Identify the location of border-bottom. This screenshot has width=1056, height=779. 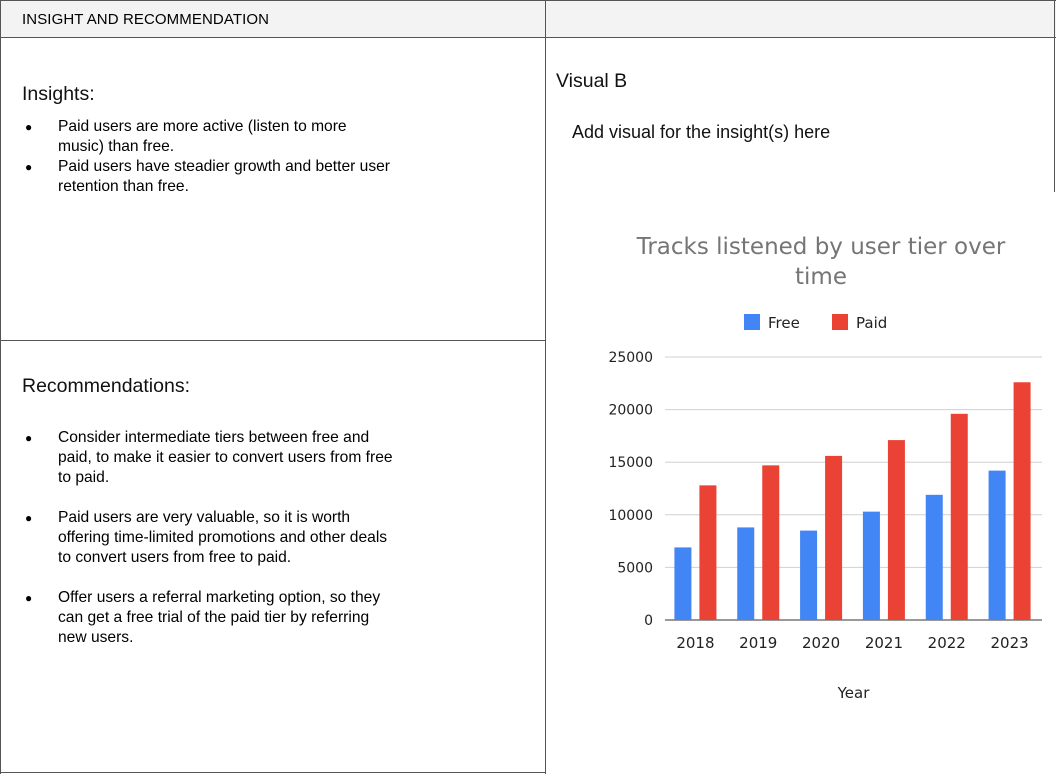
(272, 772).